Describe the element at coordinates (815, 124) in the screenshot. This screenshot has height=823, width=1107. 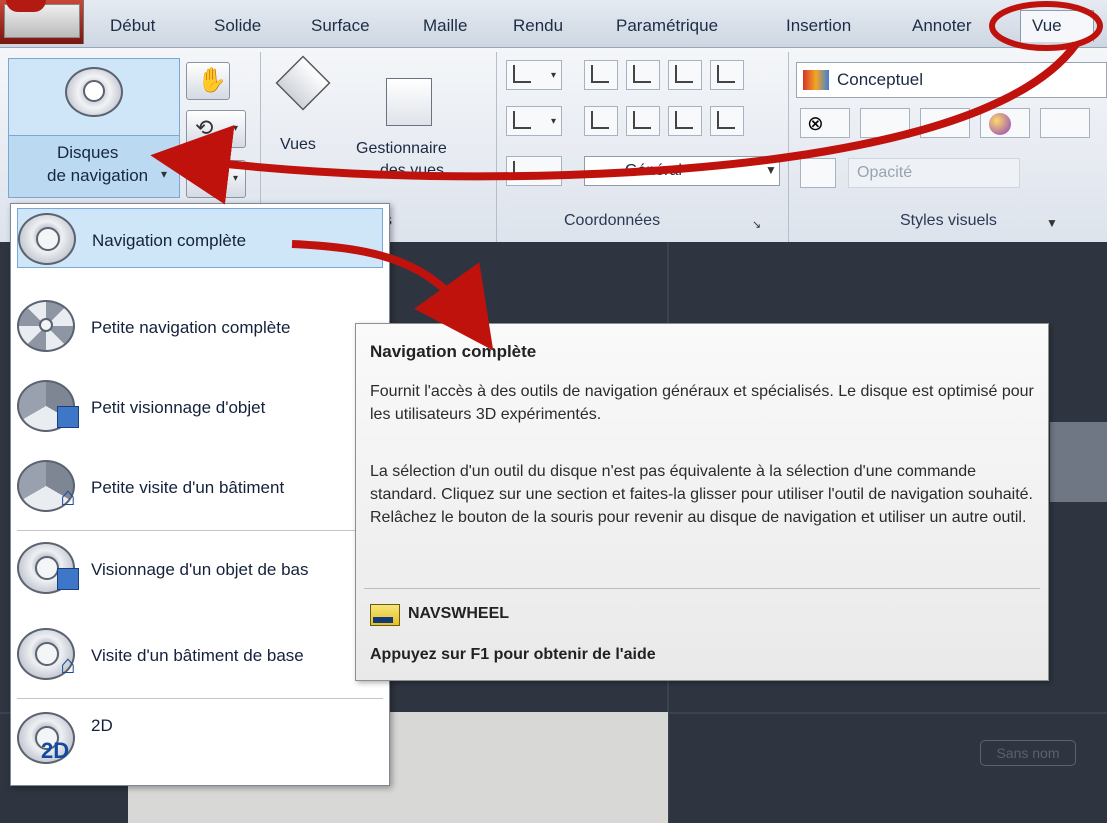
I see `xray-sphere-icon: ⊗` at that location.